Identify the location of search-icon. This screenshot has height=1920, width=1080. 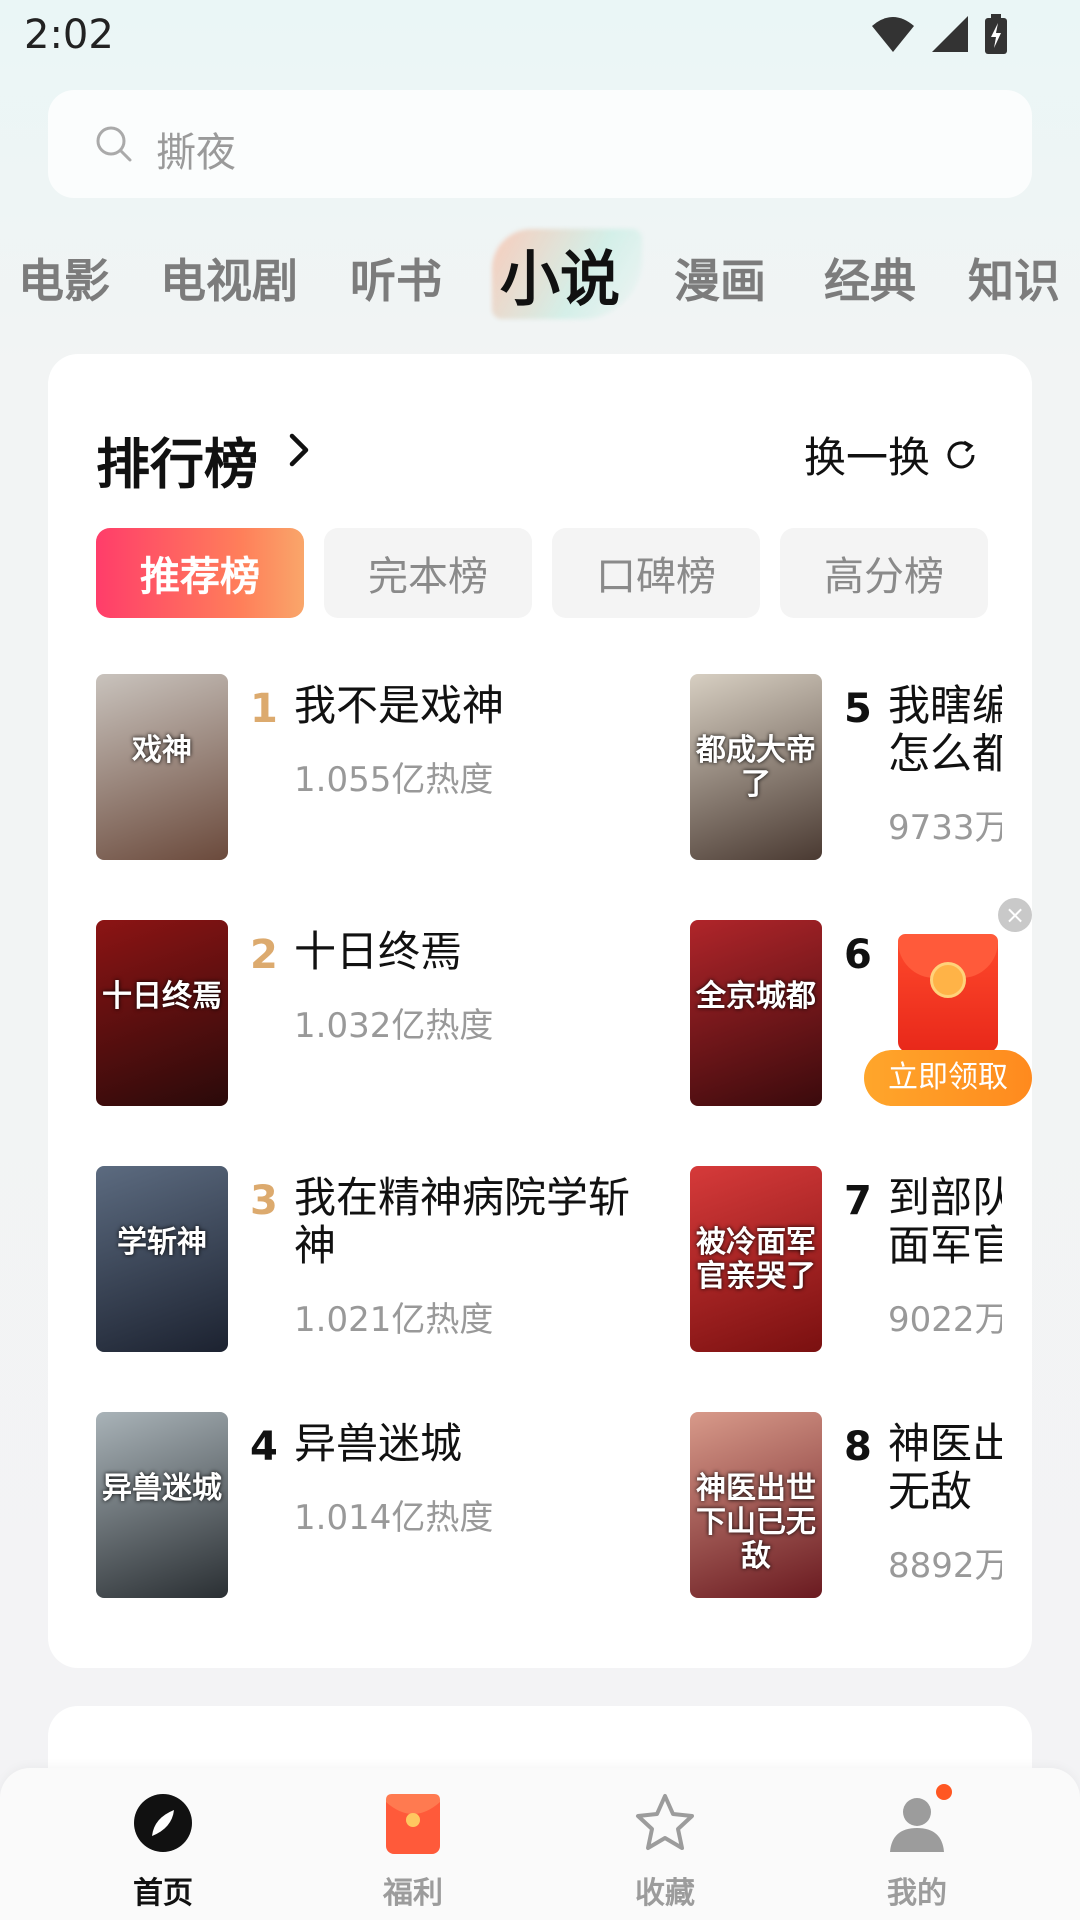
(114, 144).